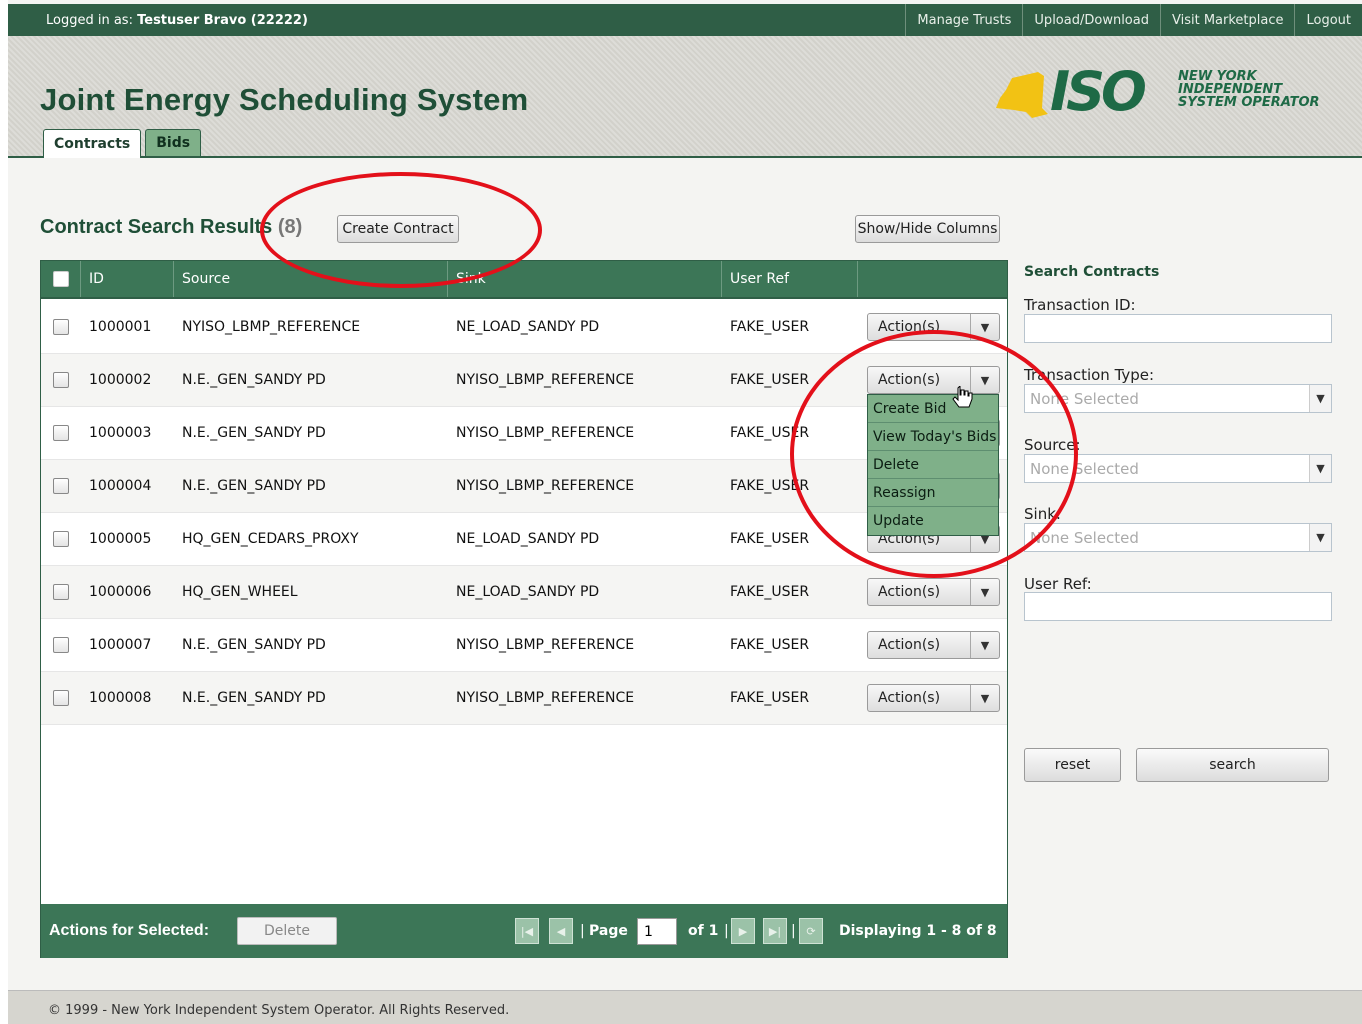 This screenshot has height=1024, width=1362. Describe the element at coordinates (585, 279) in the screenshot. I see `column-header-sink: Sink` at that location.